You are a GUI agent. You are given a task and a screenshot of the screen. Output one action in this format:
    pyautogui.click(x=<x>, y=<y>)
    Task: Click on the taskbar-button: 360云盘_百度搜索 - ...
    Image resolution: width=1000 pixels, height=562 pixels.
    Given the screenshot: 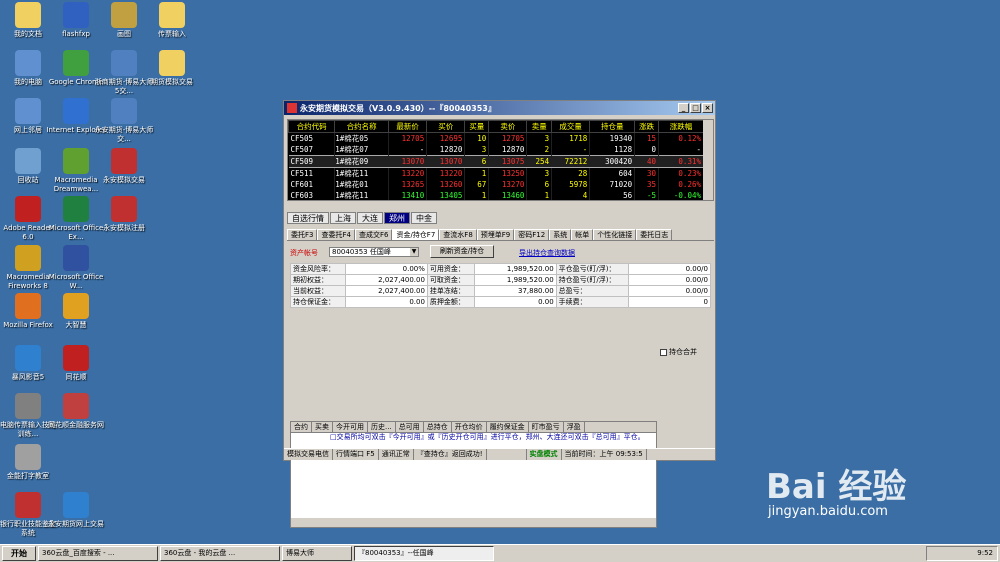 What is the action you would take?
    pyautogui.click(x=98, y=553)
    